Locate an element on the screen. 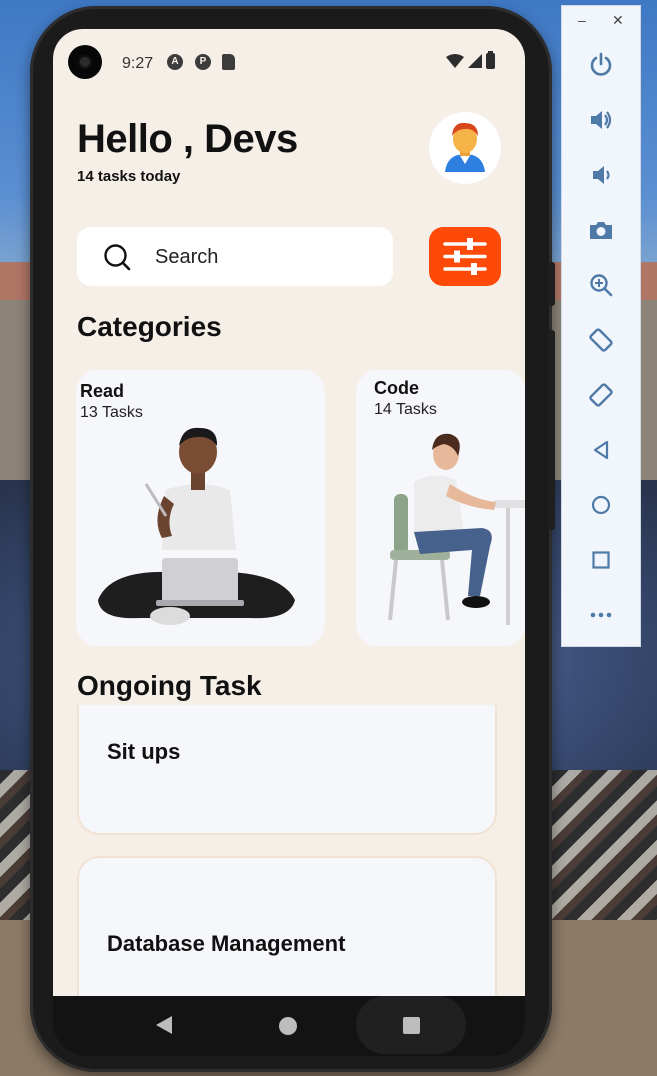  phone-side-button is located at coordinates (551, 284).